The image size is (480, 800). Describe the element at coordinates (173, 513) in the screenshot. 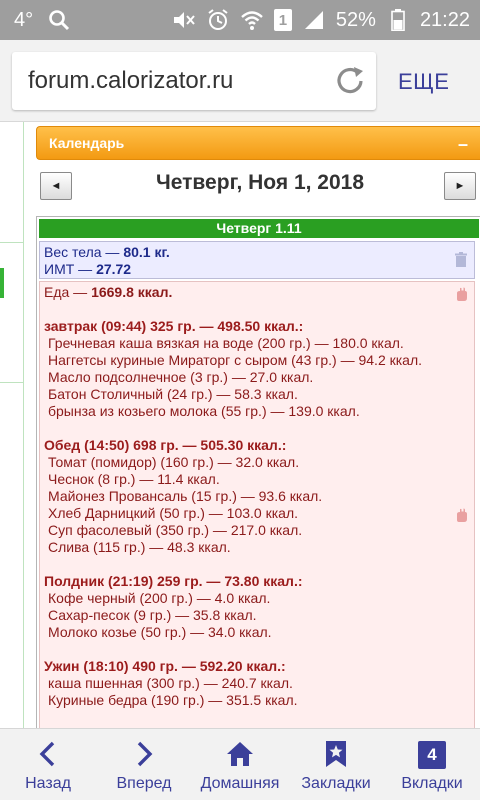

I see `list-item: Хлеб Дарницкий (50 гр.) — 103.0 ккал.` at that location.